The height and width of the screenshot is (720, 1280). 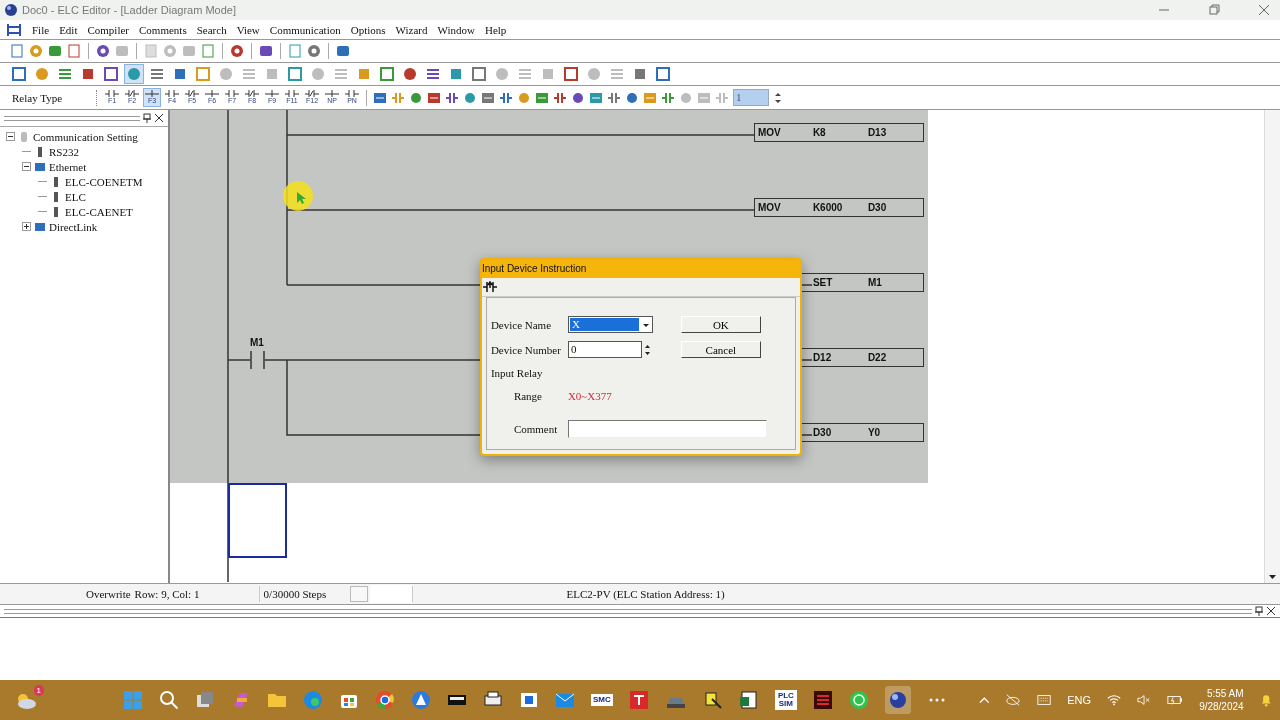 I want to click on tree-item: ELC-CAENET, so click(x=99, y=211).